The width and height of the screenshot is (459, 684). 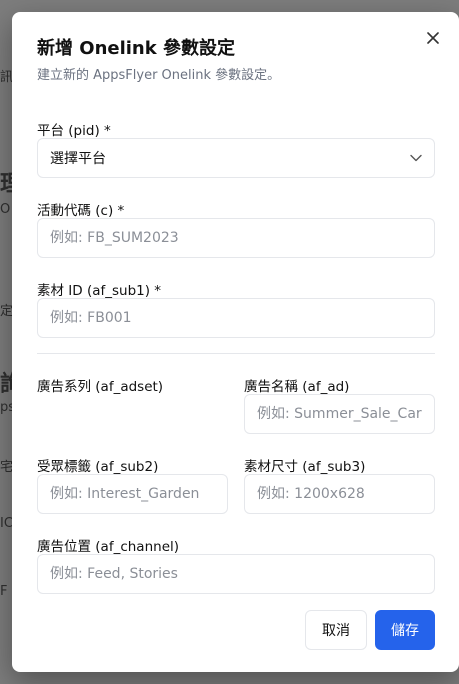 What do you see at coordinates (99, 291) in the screenshot?
I see `creative-id-label: 素材 ID (af_sub1) *` at bounding box center [99, 291].